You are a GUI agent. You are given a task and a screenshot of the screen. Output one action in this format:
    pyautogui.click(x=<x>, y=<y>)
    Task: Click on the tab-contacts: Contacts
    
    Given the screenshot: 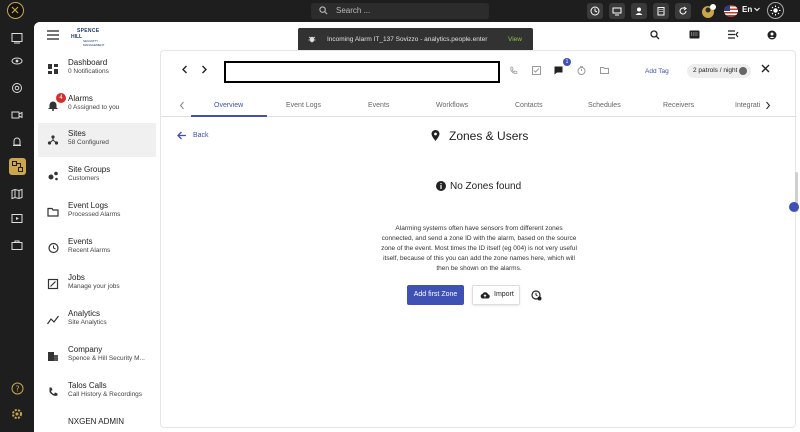 What is the action you would take?
    pyautogui.click(x=529, y=105)
    